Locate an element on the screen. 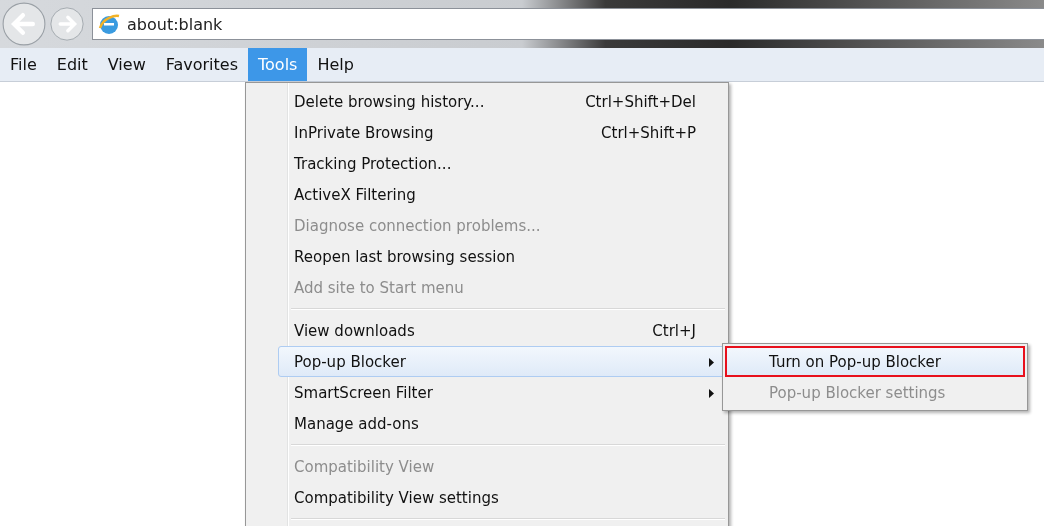 This screenshot has height=526, width=1044. menu-bar-item: Favorites is located at coordinates (201, 64).